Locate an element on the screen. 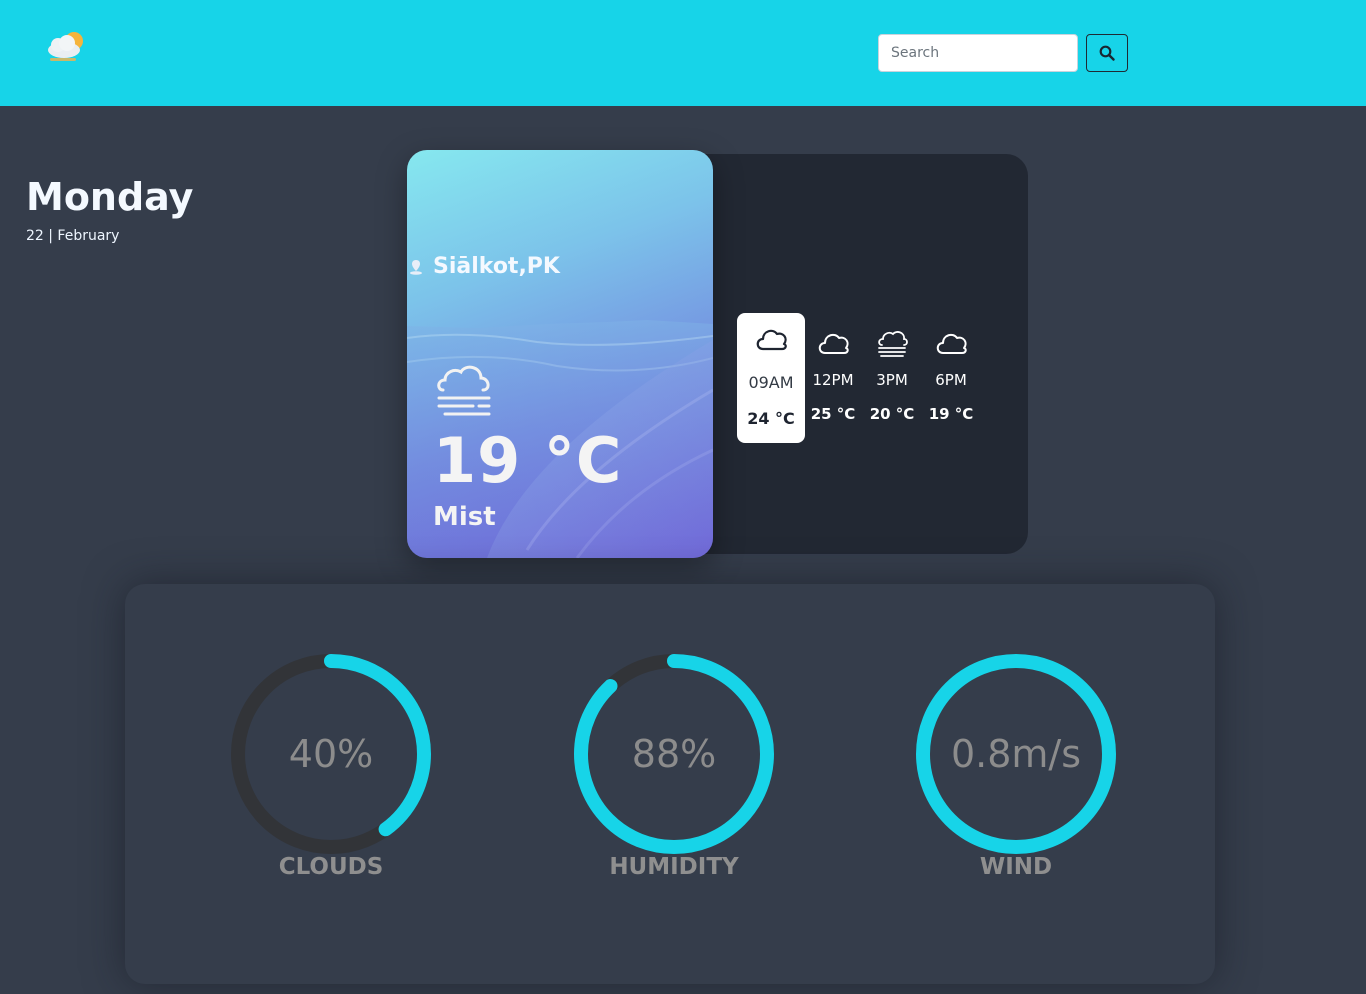 This screenshot has height=994, width=1366. humidity-value: 88% is located at coordinates (674, 754).